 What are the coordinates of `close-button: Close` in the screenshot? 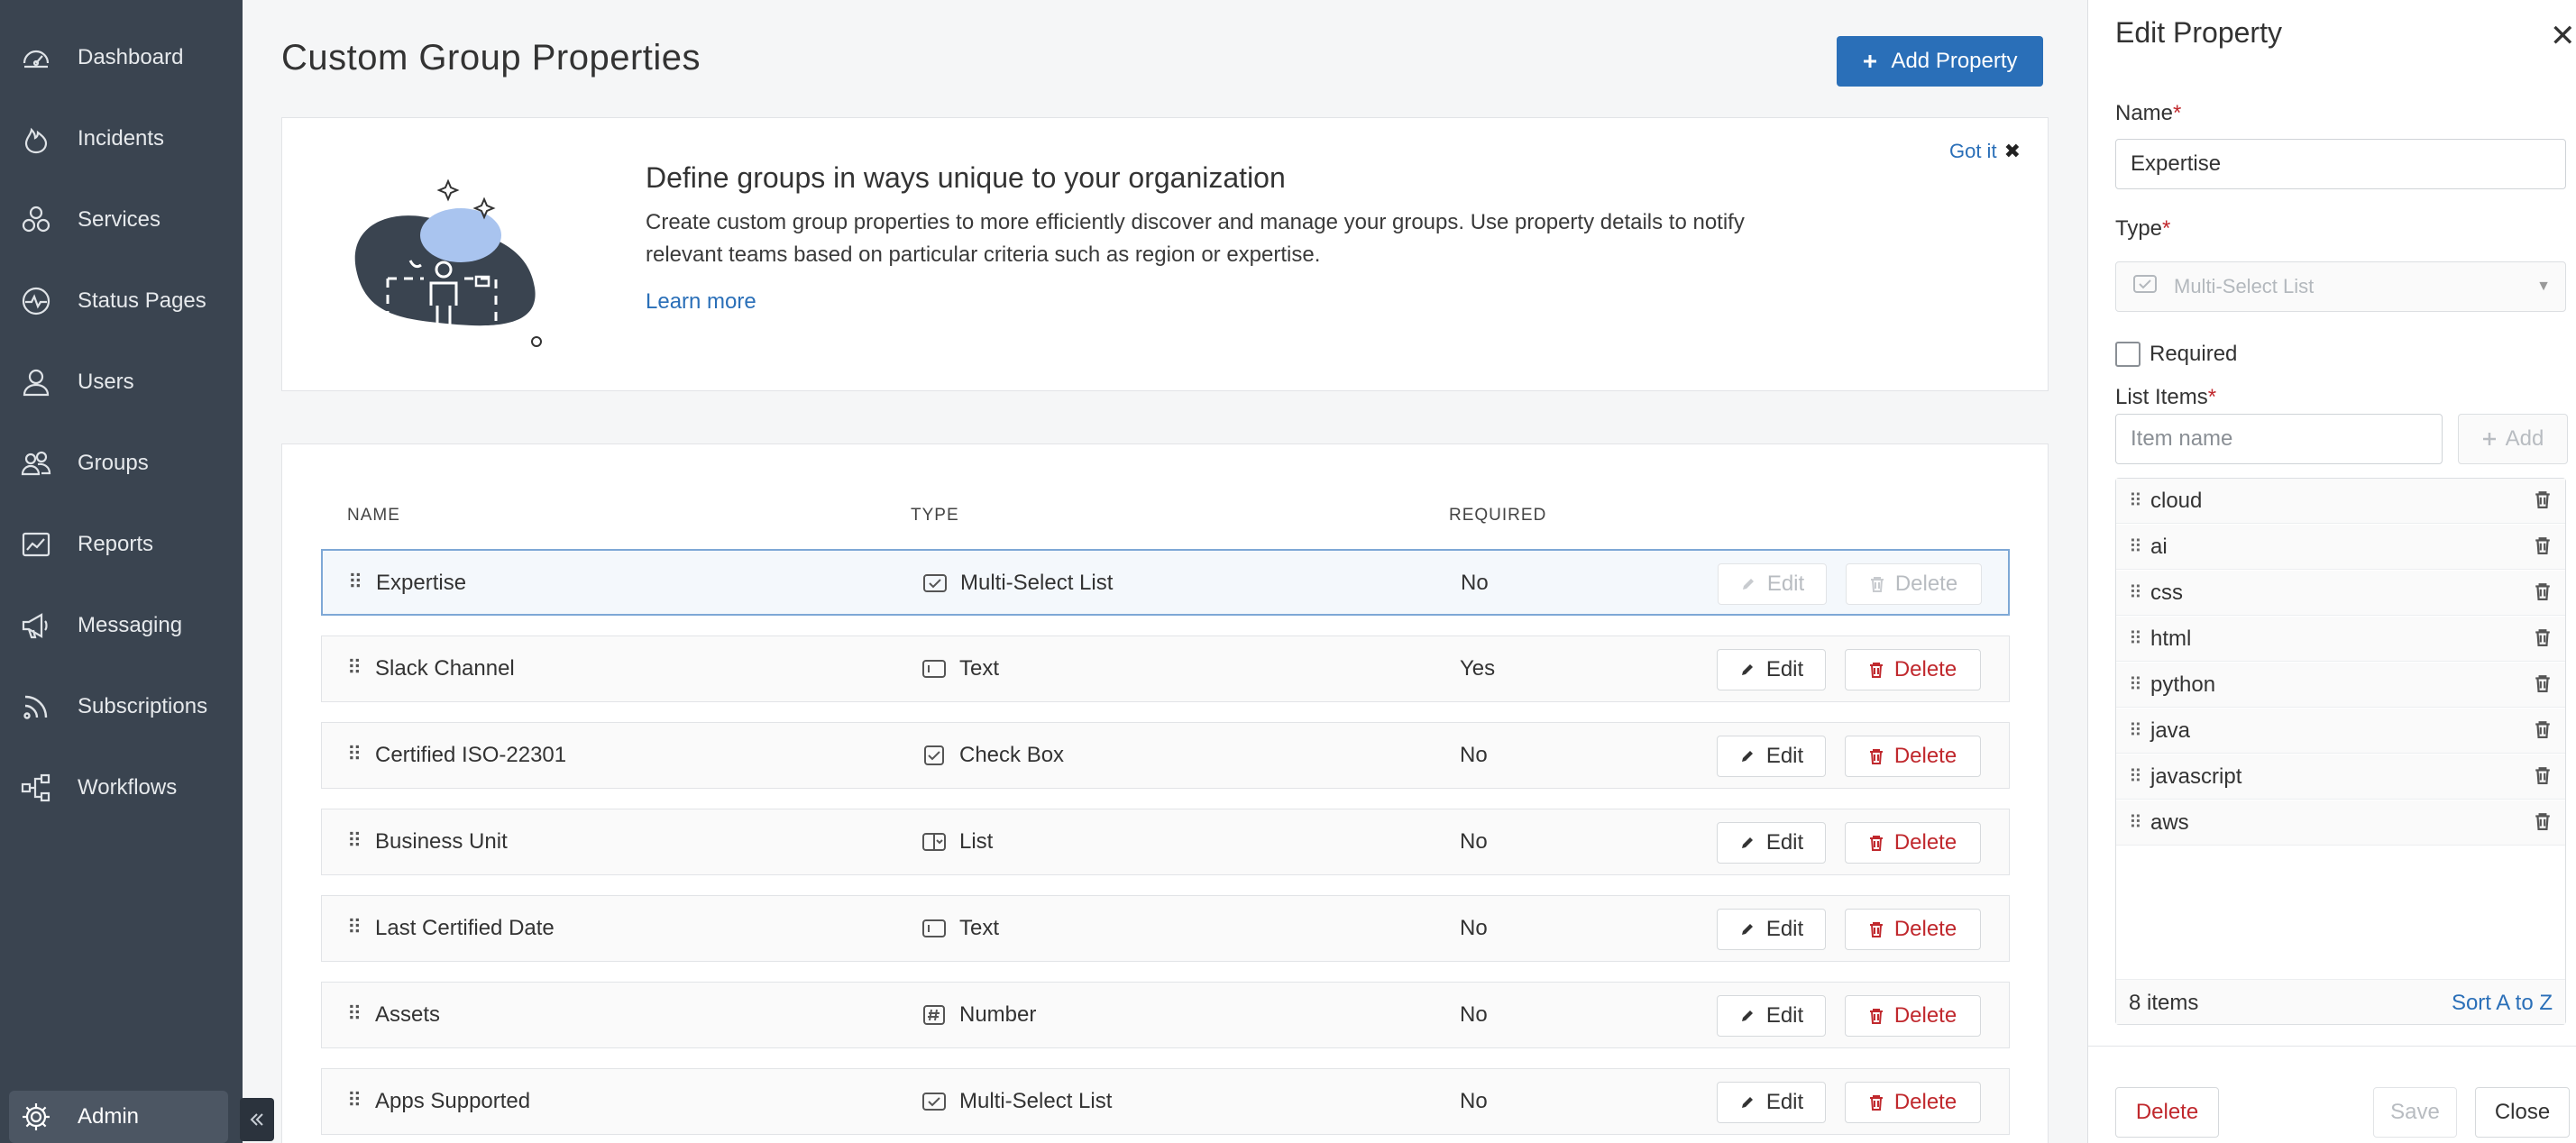 It's located at (2522, 1112).